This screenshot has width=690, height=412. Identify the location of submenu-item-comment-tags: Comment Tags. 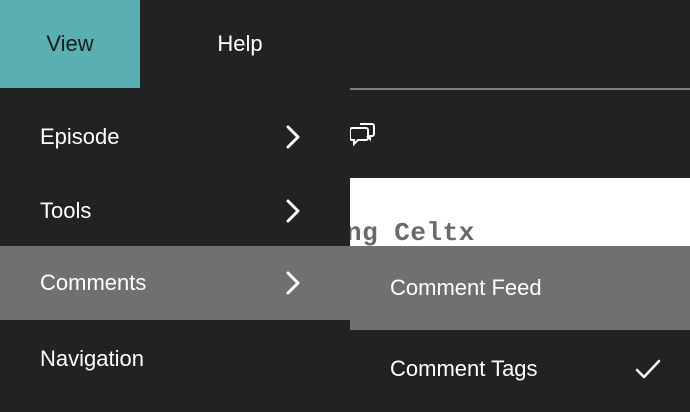
(520, 369).